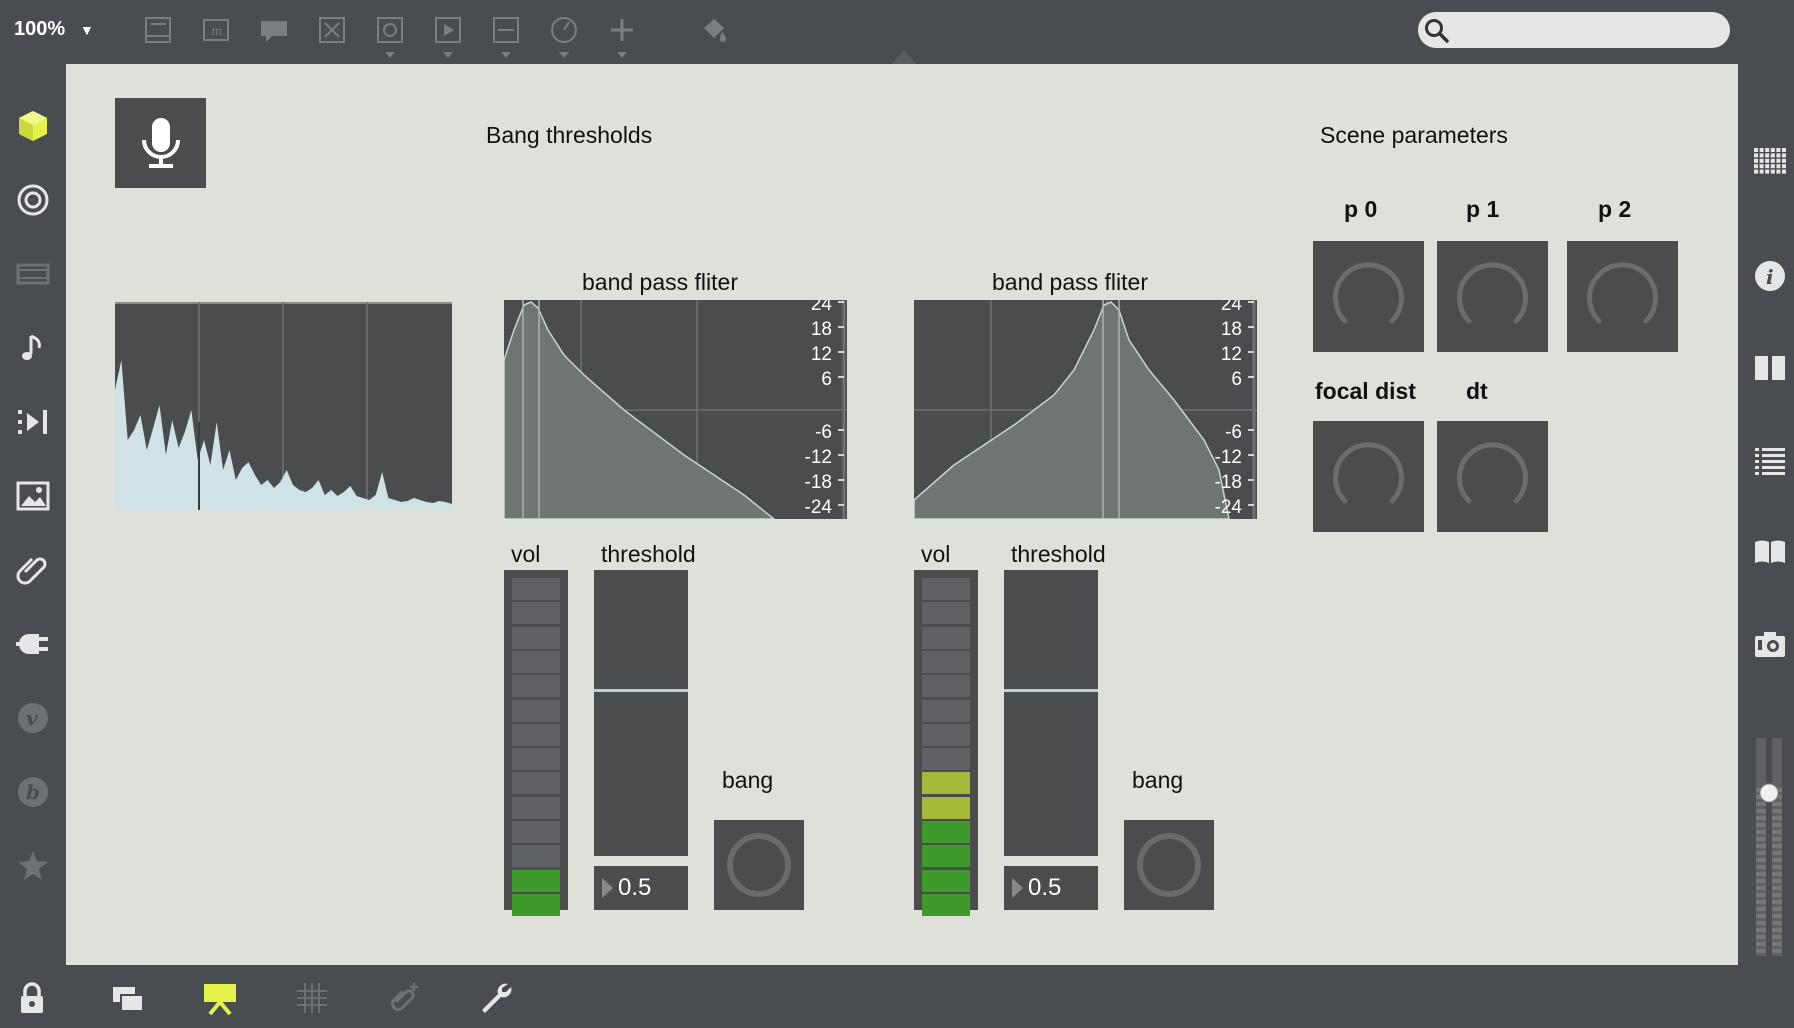 This screenshot has height=1028, width=1794. Describe the element at coordinates (158, 30) in the screenshot. I see `comment-object-icon` at that location.